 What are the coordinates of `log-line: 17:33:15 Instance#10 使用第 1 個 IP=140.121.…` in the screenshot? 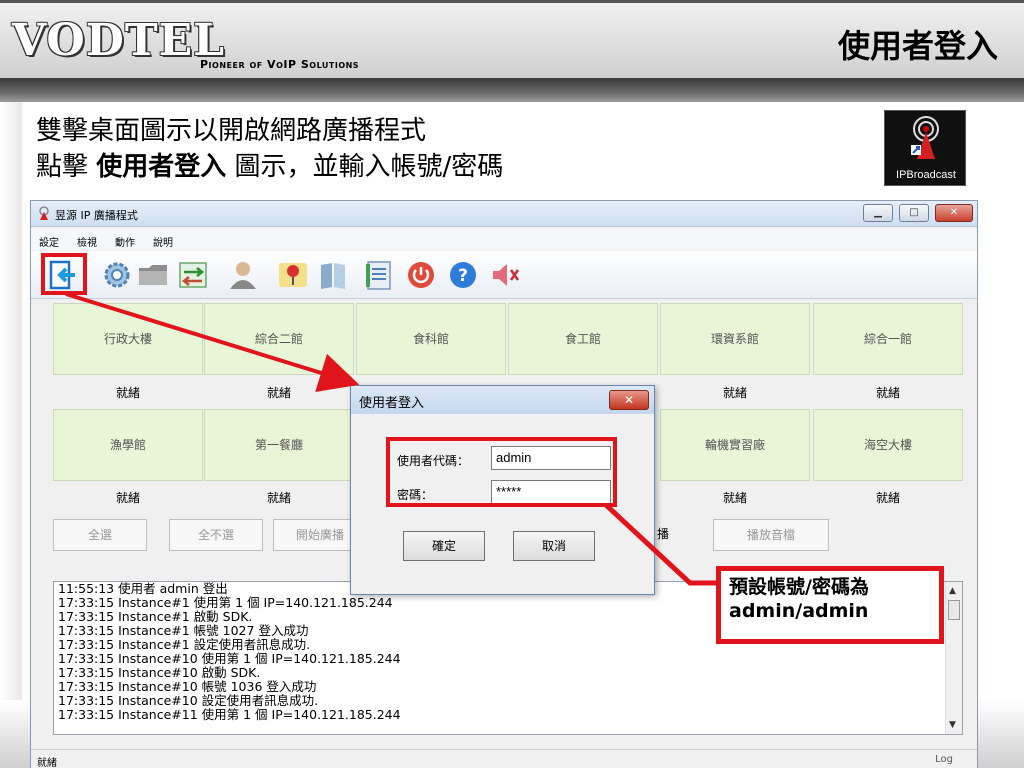 It's located at (229, 658).